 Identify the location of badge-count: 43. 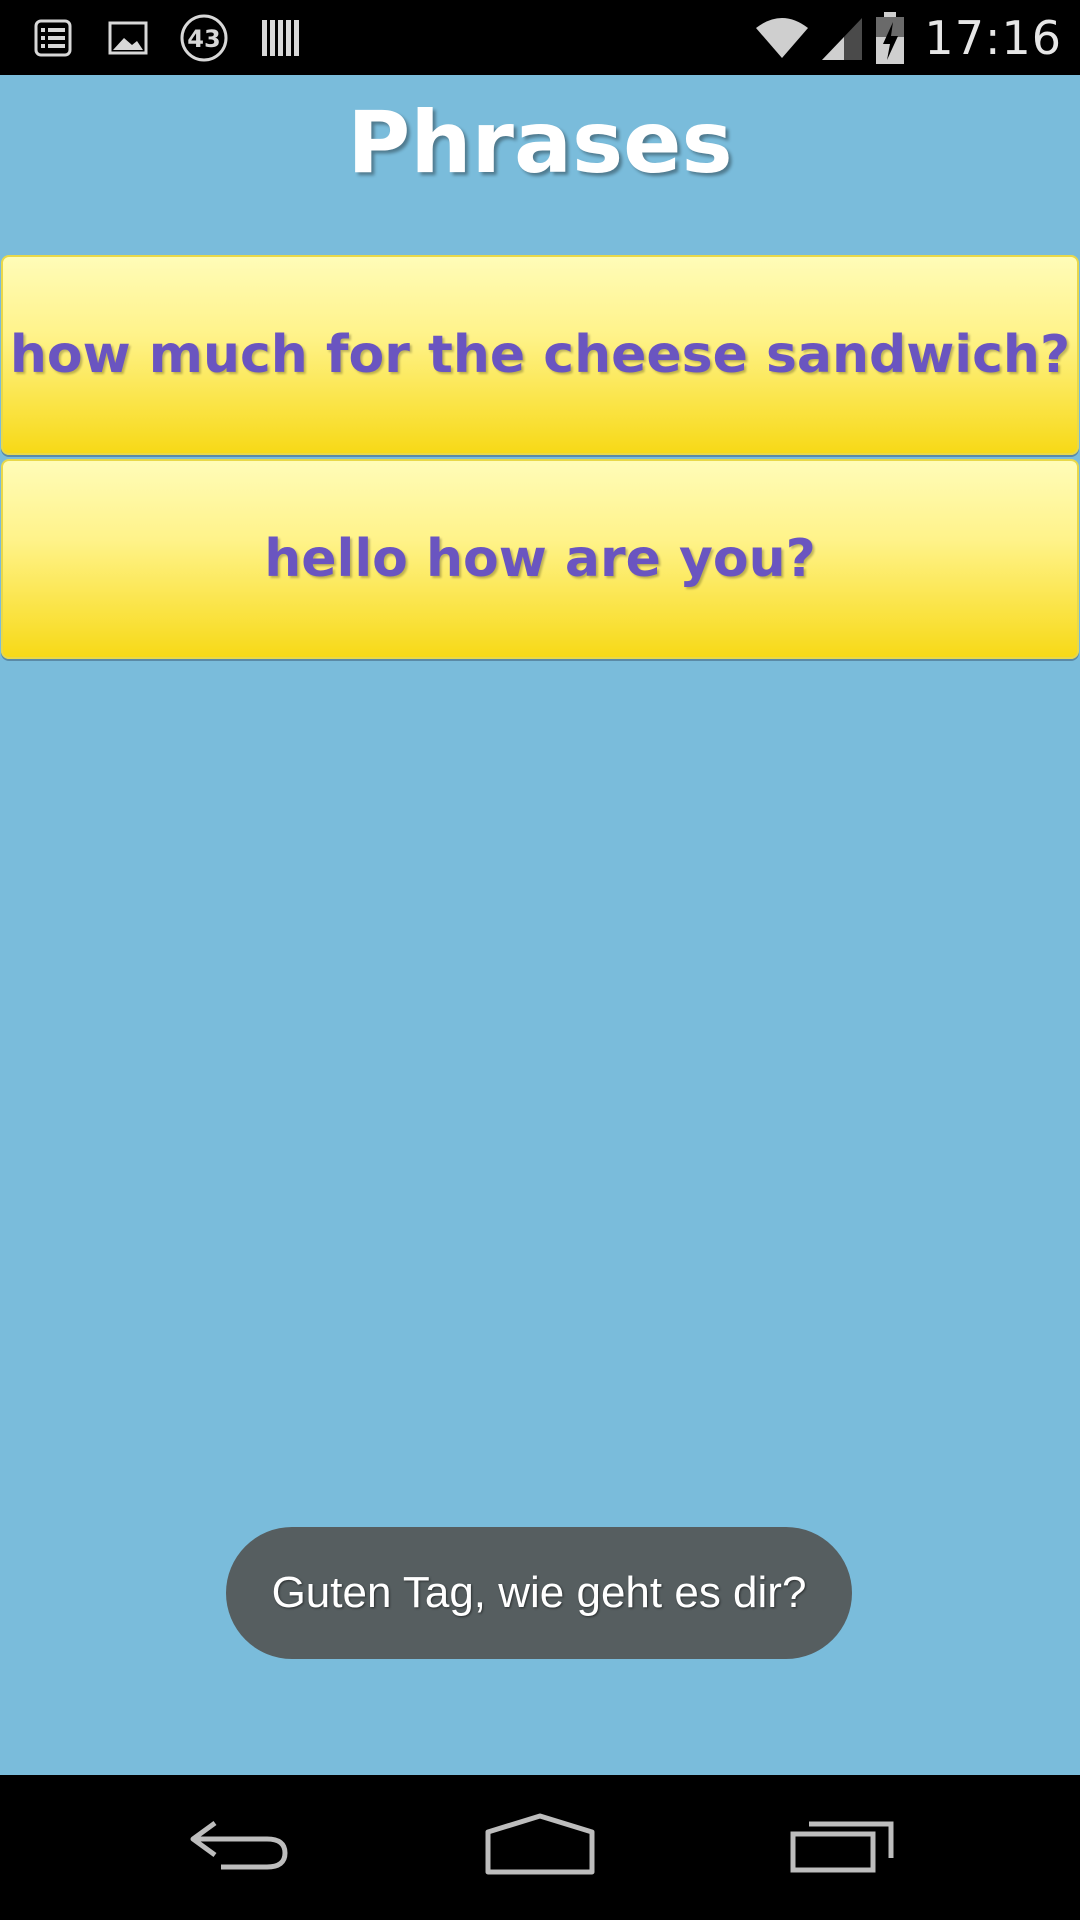
(203, 39).